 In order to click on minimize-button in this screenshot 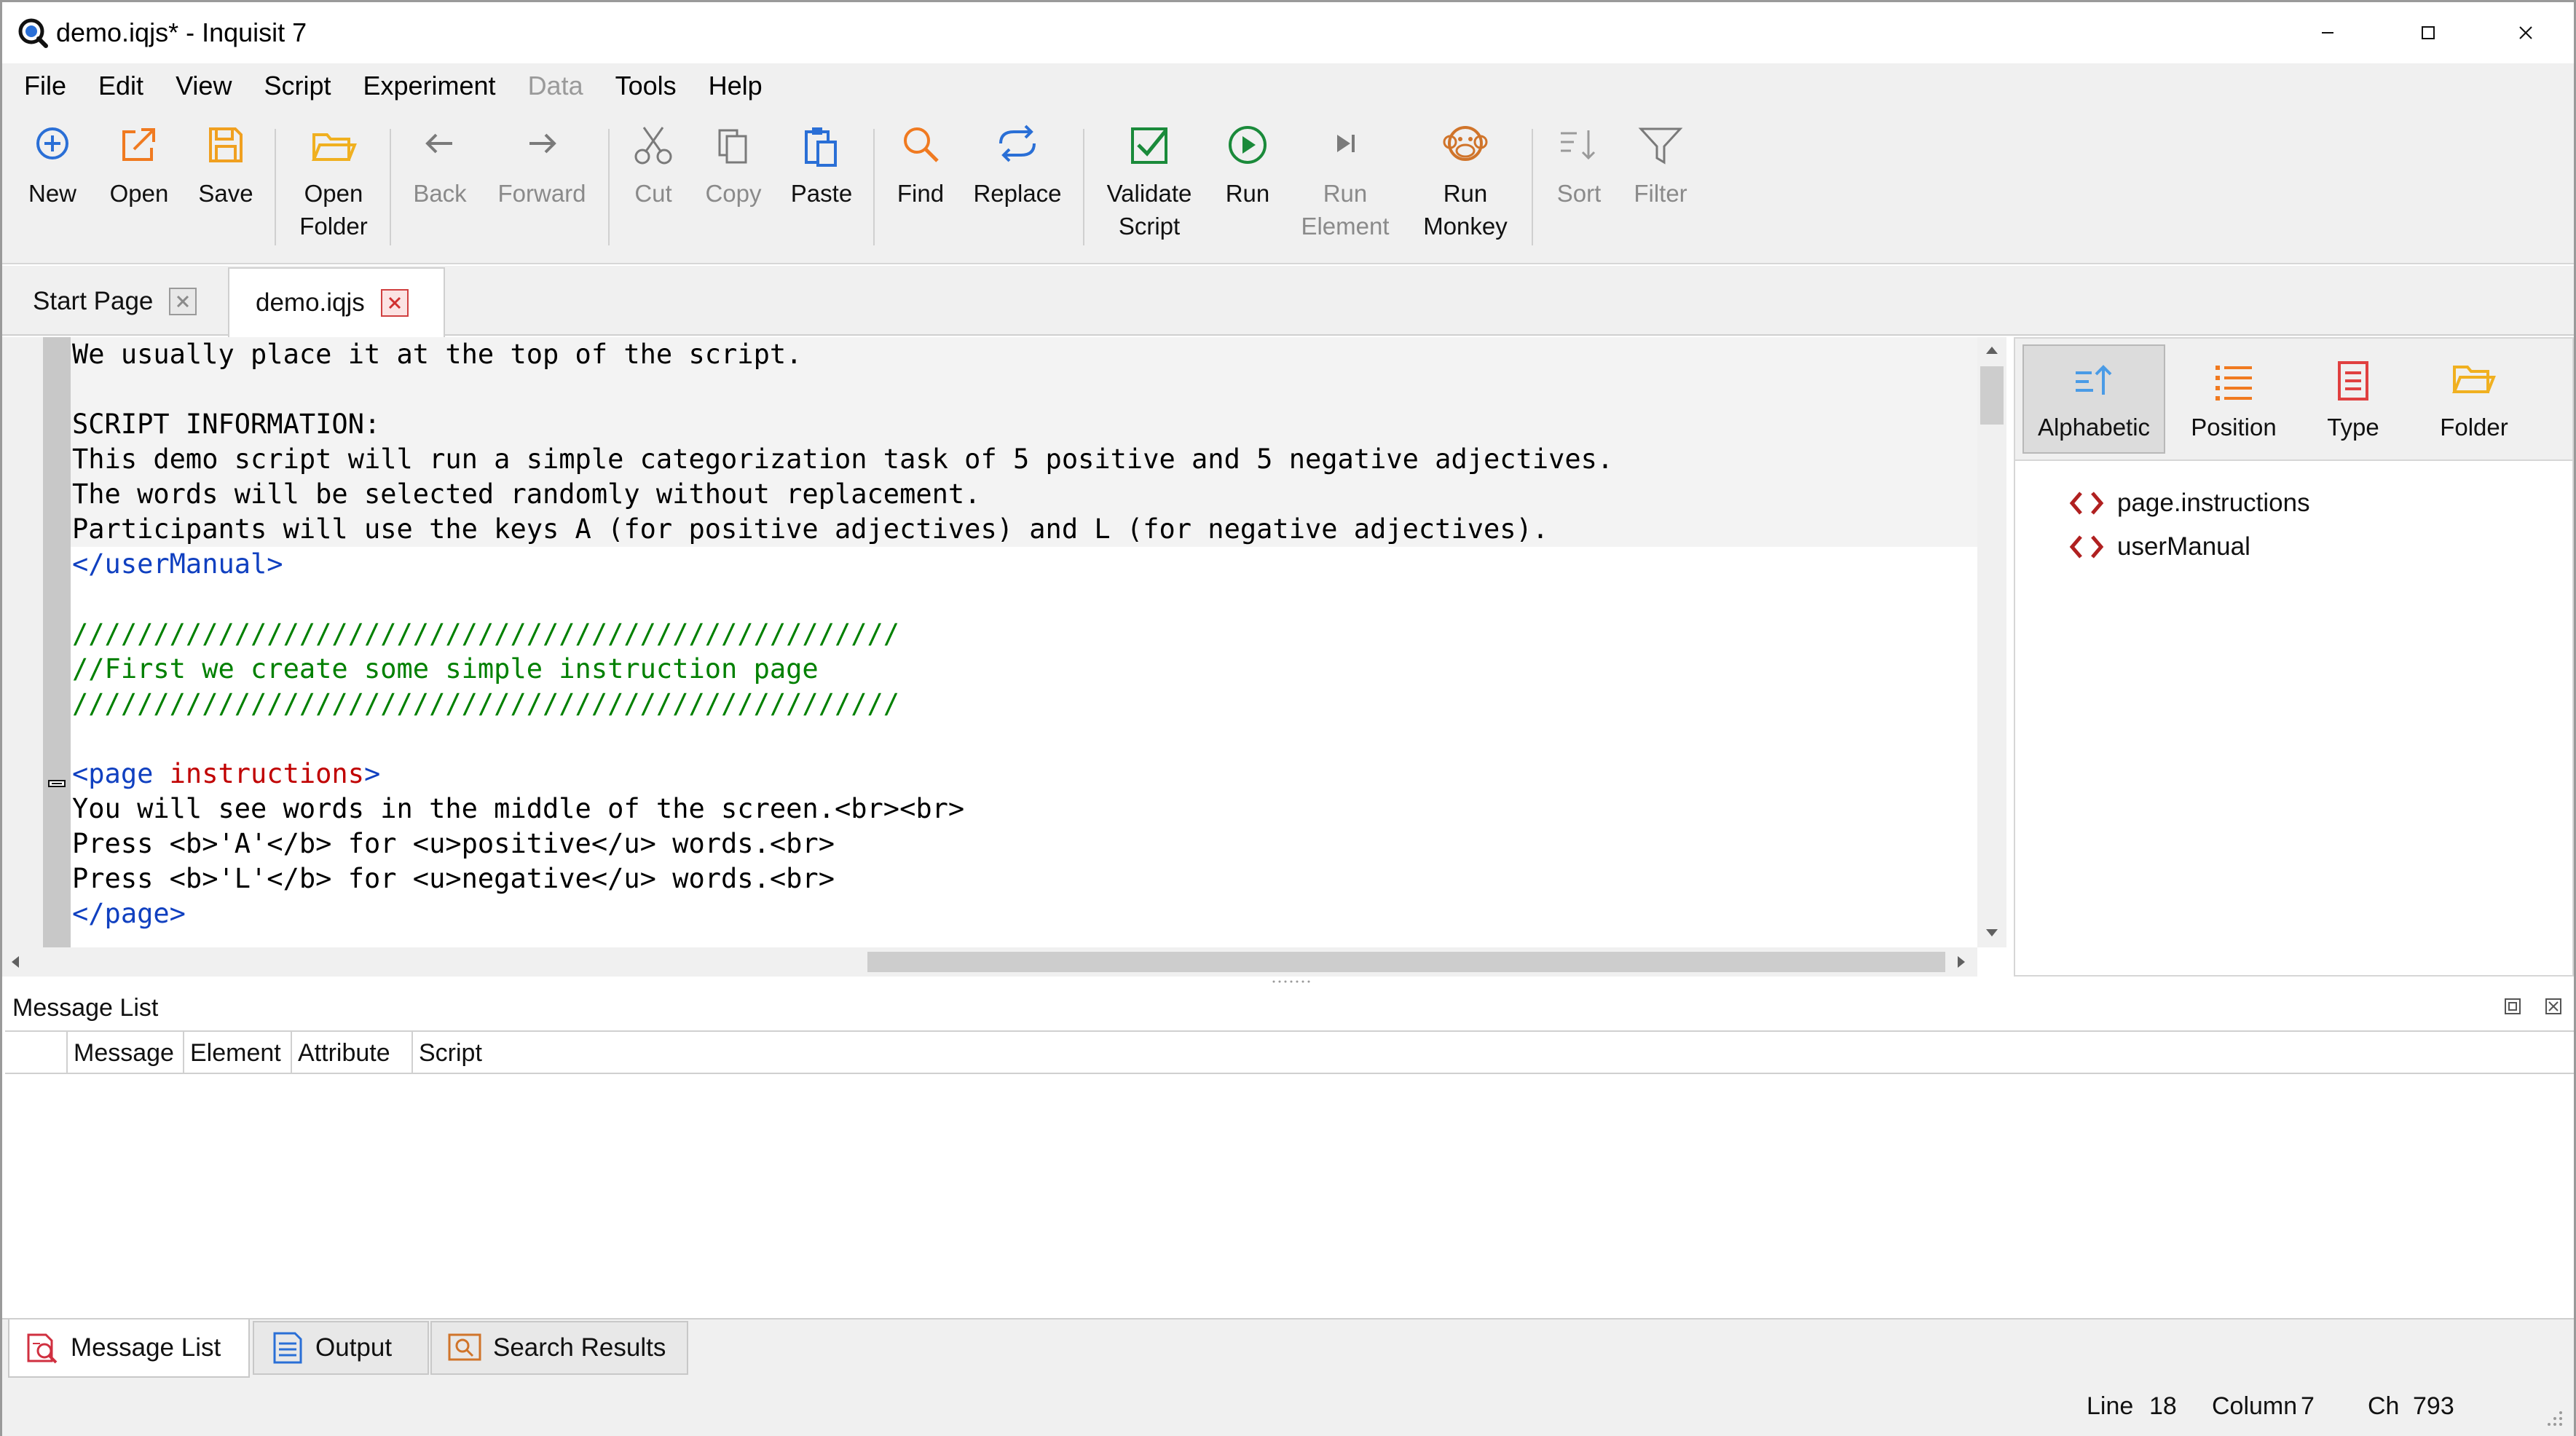, I will do `click(2327, 32)`.